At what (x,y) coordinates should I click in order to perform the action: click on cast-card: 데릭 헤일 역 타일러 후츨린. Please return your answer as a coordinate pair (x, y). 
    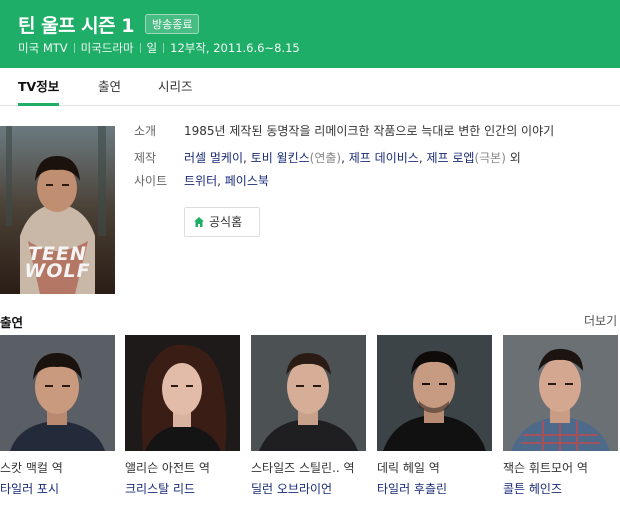
    Looking at the image, I should click on (434, 415).